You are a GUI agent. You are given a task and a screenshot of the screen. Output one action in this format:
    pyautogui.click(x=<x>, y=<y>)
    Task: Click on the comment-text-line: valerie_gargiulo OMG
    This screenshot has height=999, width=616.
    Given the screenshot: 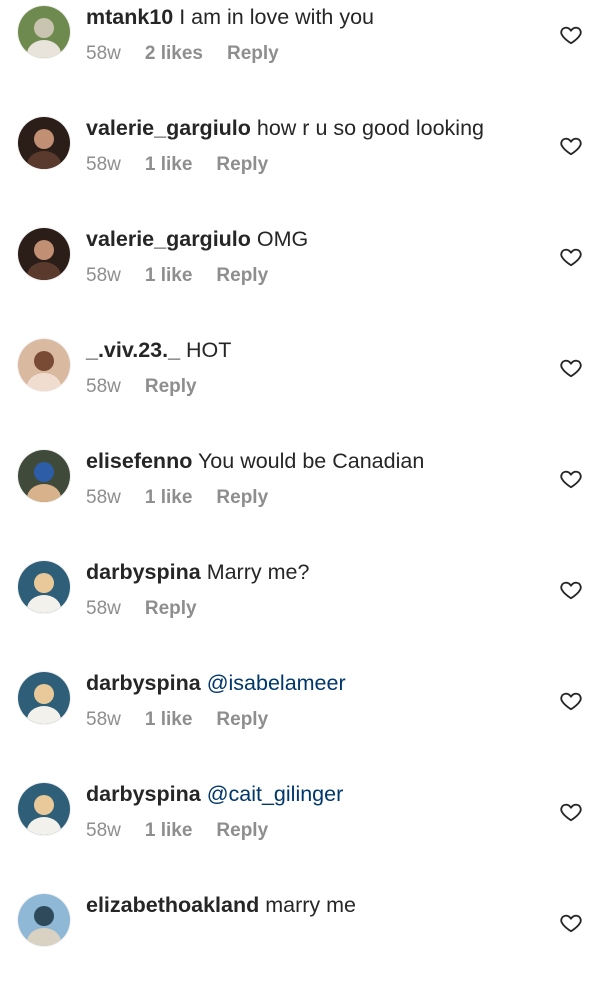 What is the action you would take?
    pyautogui.click(x=197, y=239)
    